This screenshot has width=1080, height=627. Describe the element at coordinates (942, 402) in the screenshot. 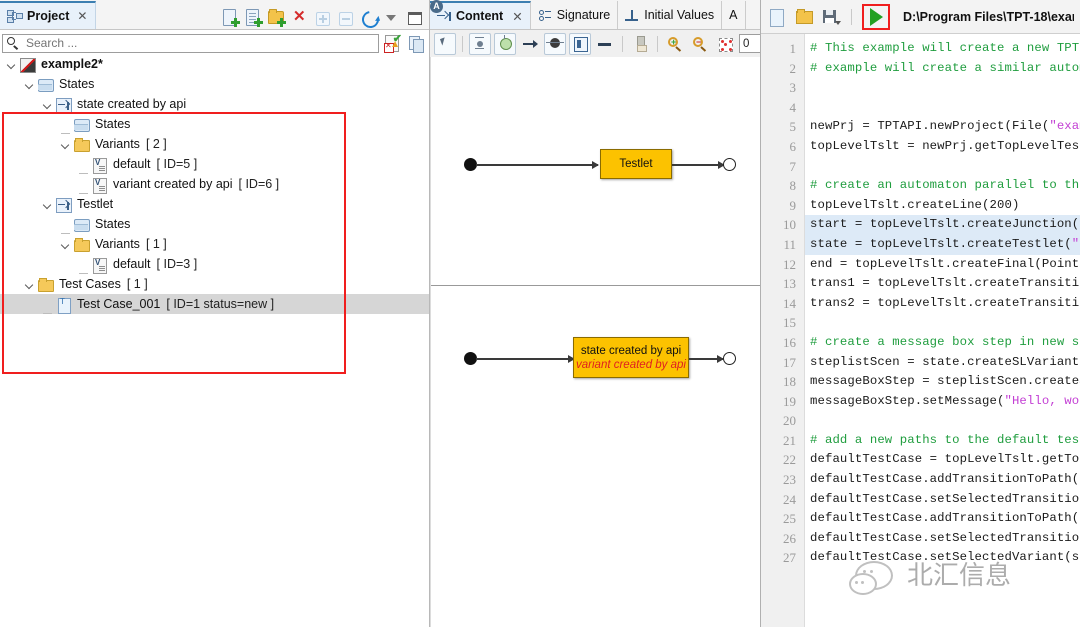

I see `code-line: messageBoxStep.setMessage("Hello, world` at that location.